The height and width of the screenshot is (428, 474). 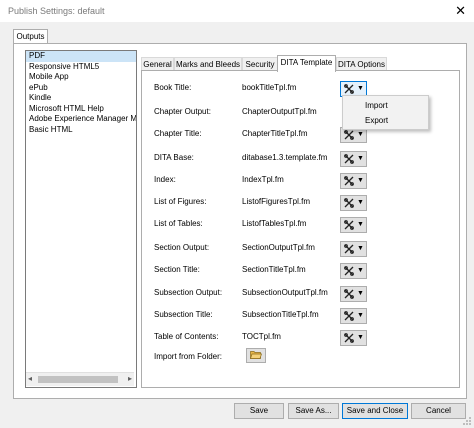 What do you see at coordinates (183, 314) in the screenshot?
I see `subsection-title-label: Subsection Title:` at bounding box center [183, 314].